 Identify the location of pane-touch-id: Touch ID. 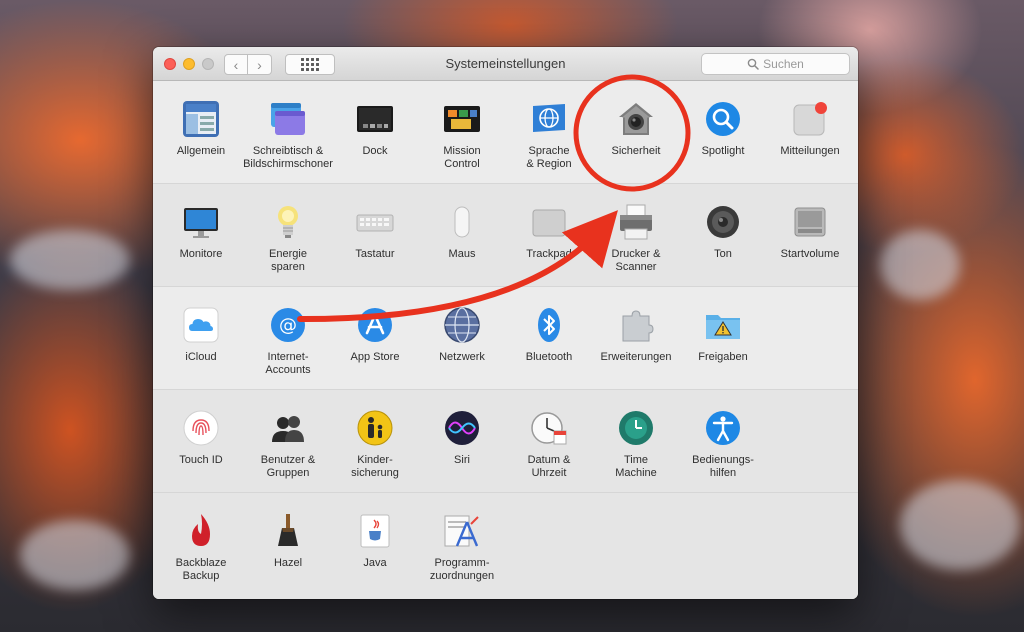
(201, 441).